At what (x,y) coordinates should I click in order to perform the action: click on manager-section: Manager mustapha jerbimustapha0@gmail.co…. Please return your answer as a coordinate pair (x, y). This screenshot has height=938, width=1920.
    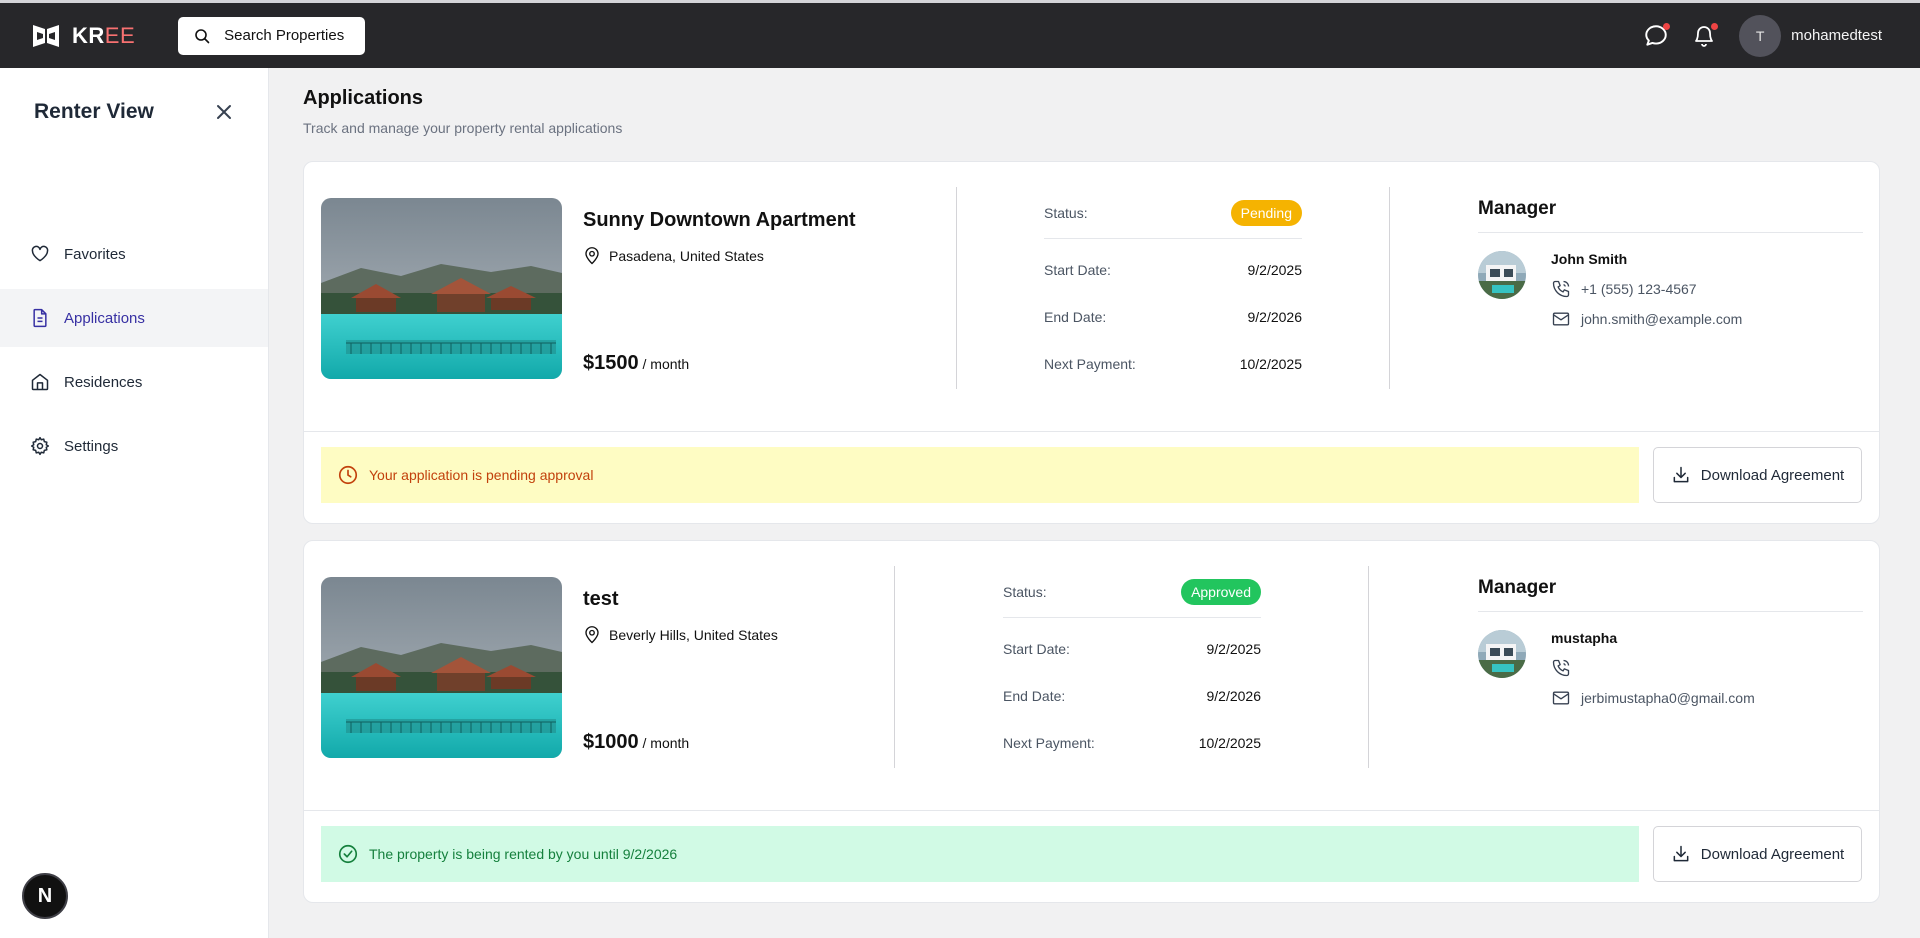
    Looking at the image, I should click on (1670, 643).